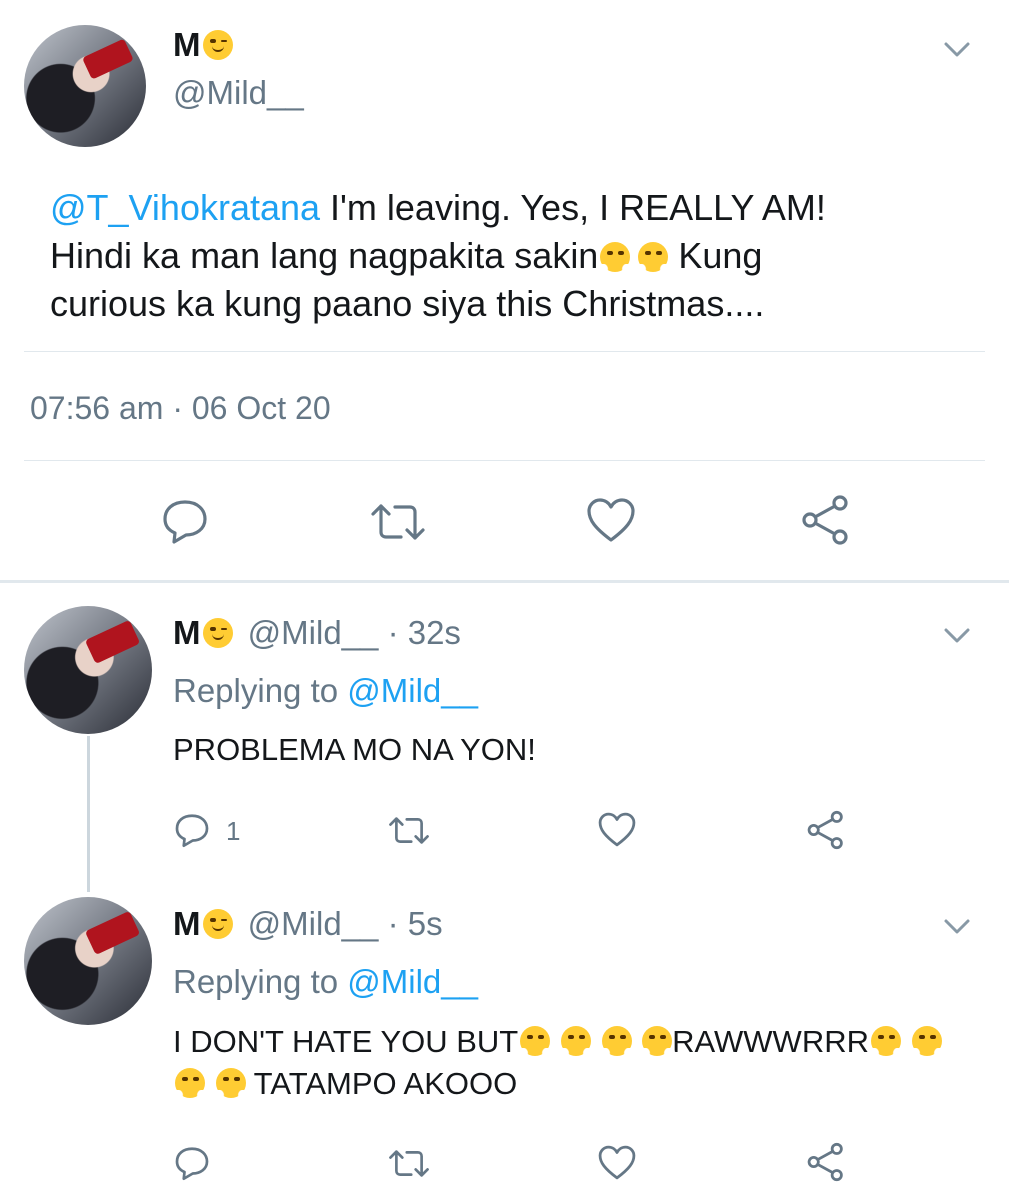 Image resolution: width=1009 pixels, height=1200 pixels. Describe the element at coordinates (308, 924) in the screenshot. I see `reply-author: M @Mild__ · 5s` at that location.